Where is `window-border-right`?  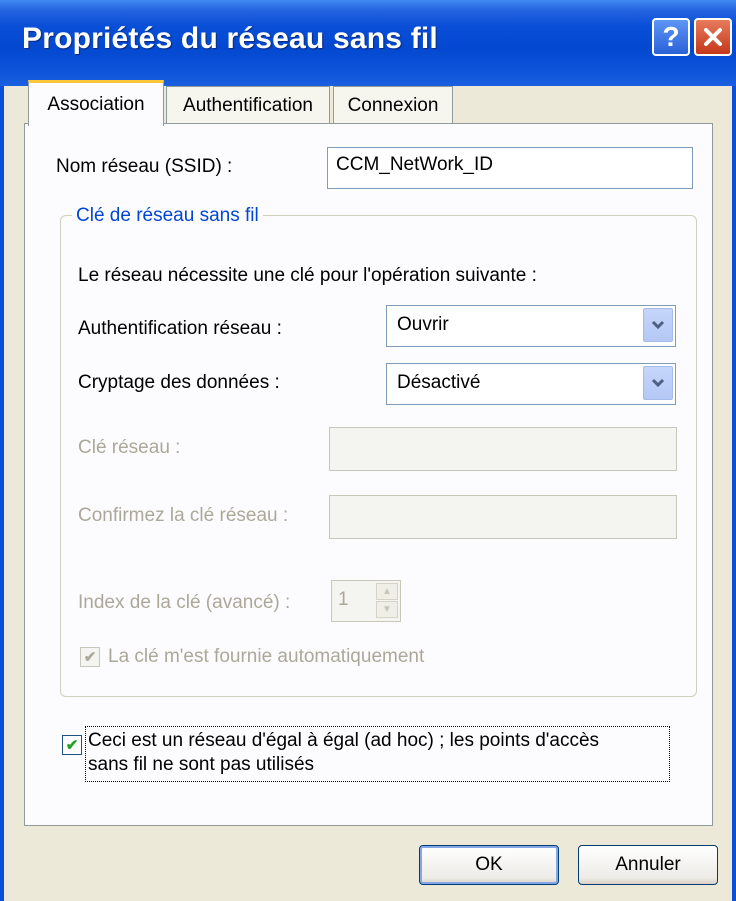
window-border-right is located at coordinates (734, 493).